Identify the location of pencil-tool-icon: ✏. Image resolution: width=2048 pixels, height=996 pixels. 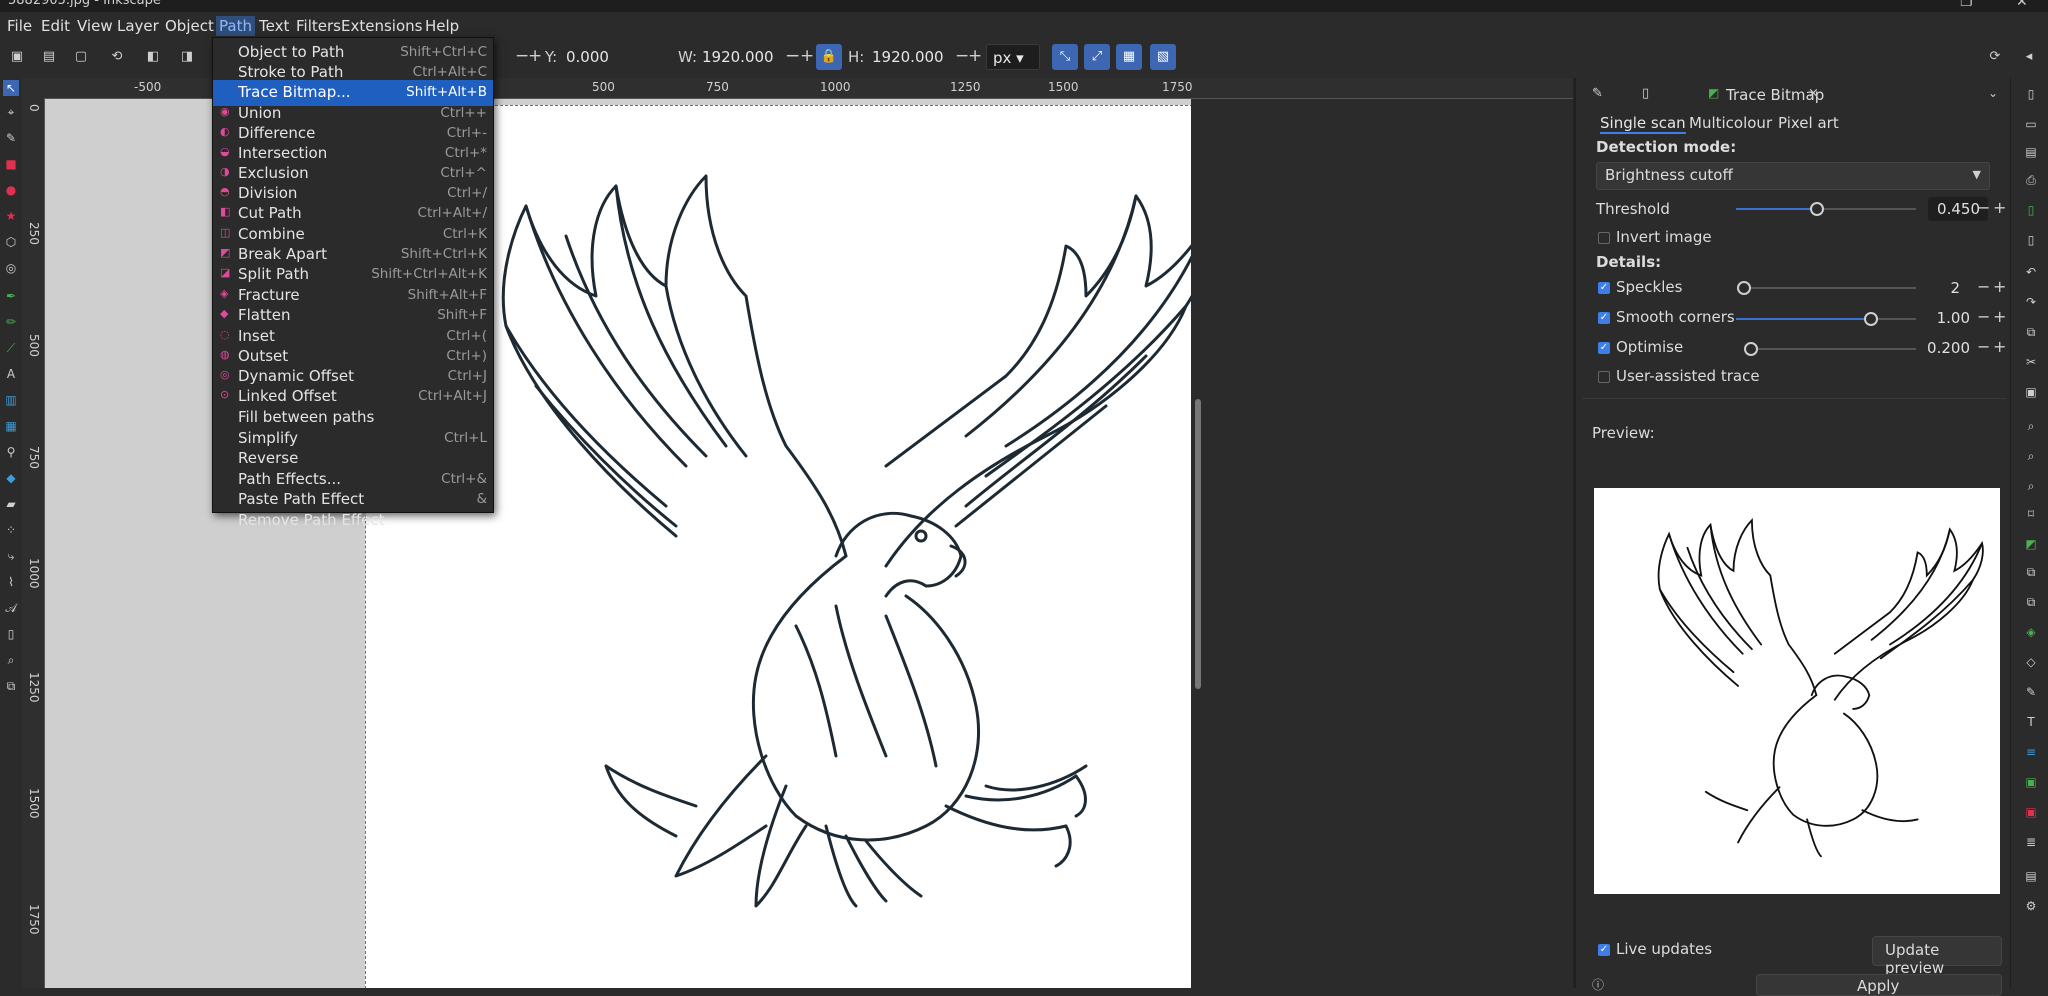
(11, 322).